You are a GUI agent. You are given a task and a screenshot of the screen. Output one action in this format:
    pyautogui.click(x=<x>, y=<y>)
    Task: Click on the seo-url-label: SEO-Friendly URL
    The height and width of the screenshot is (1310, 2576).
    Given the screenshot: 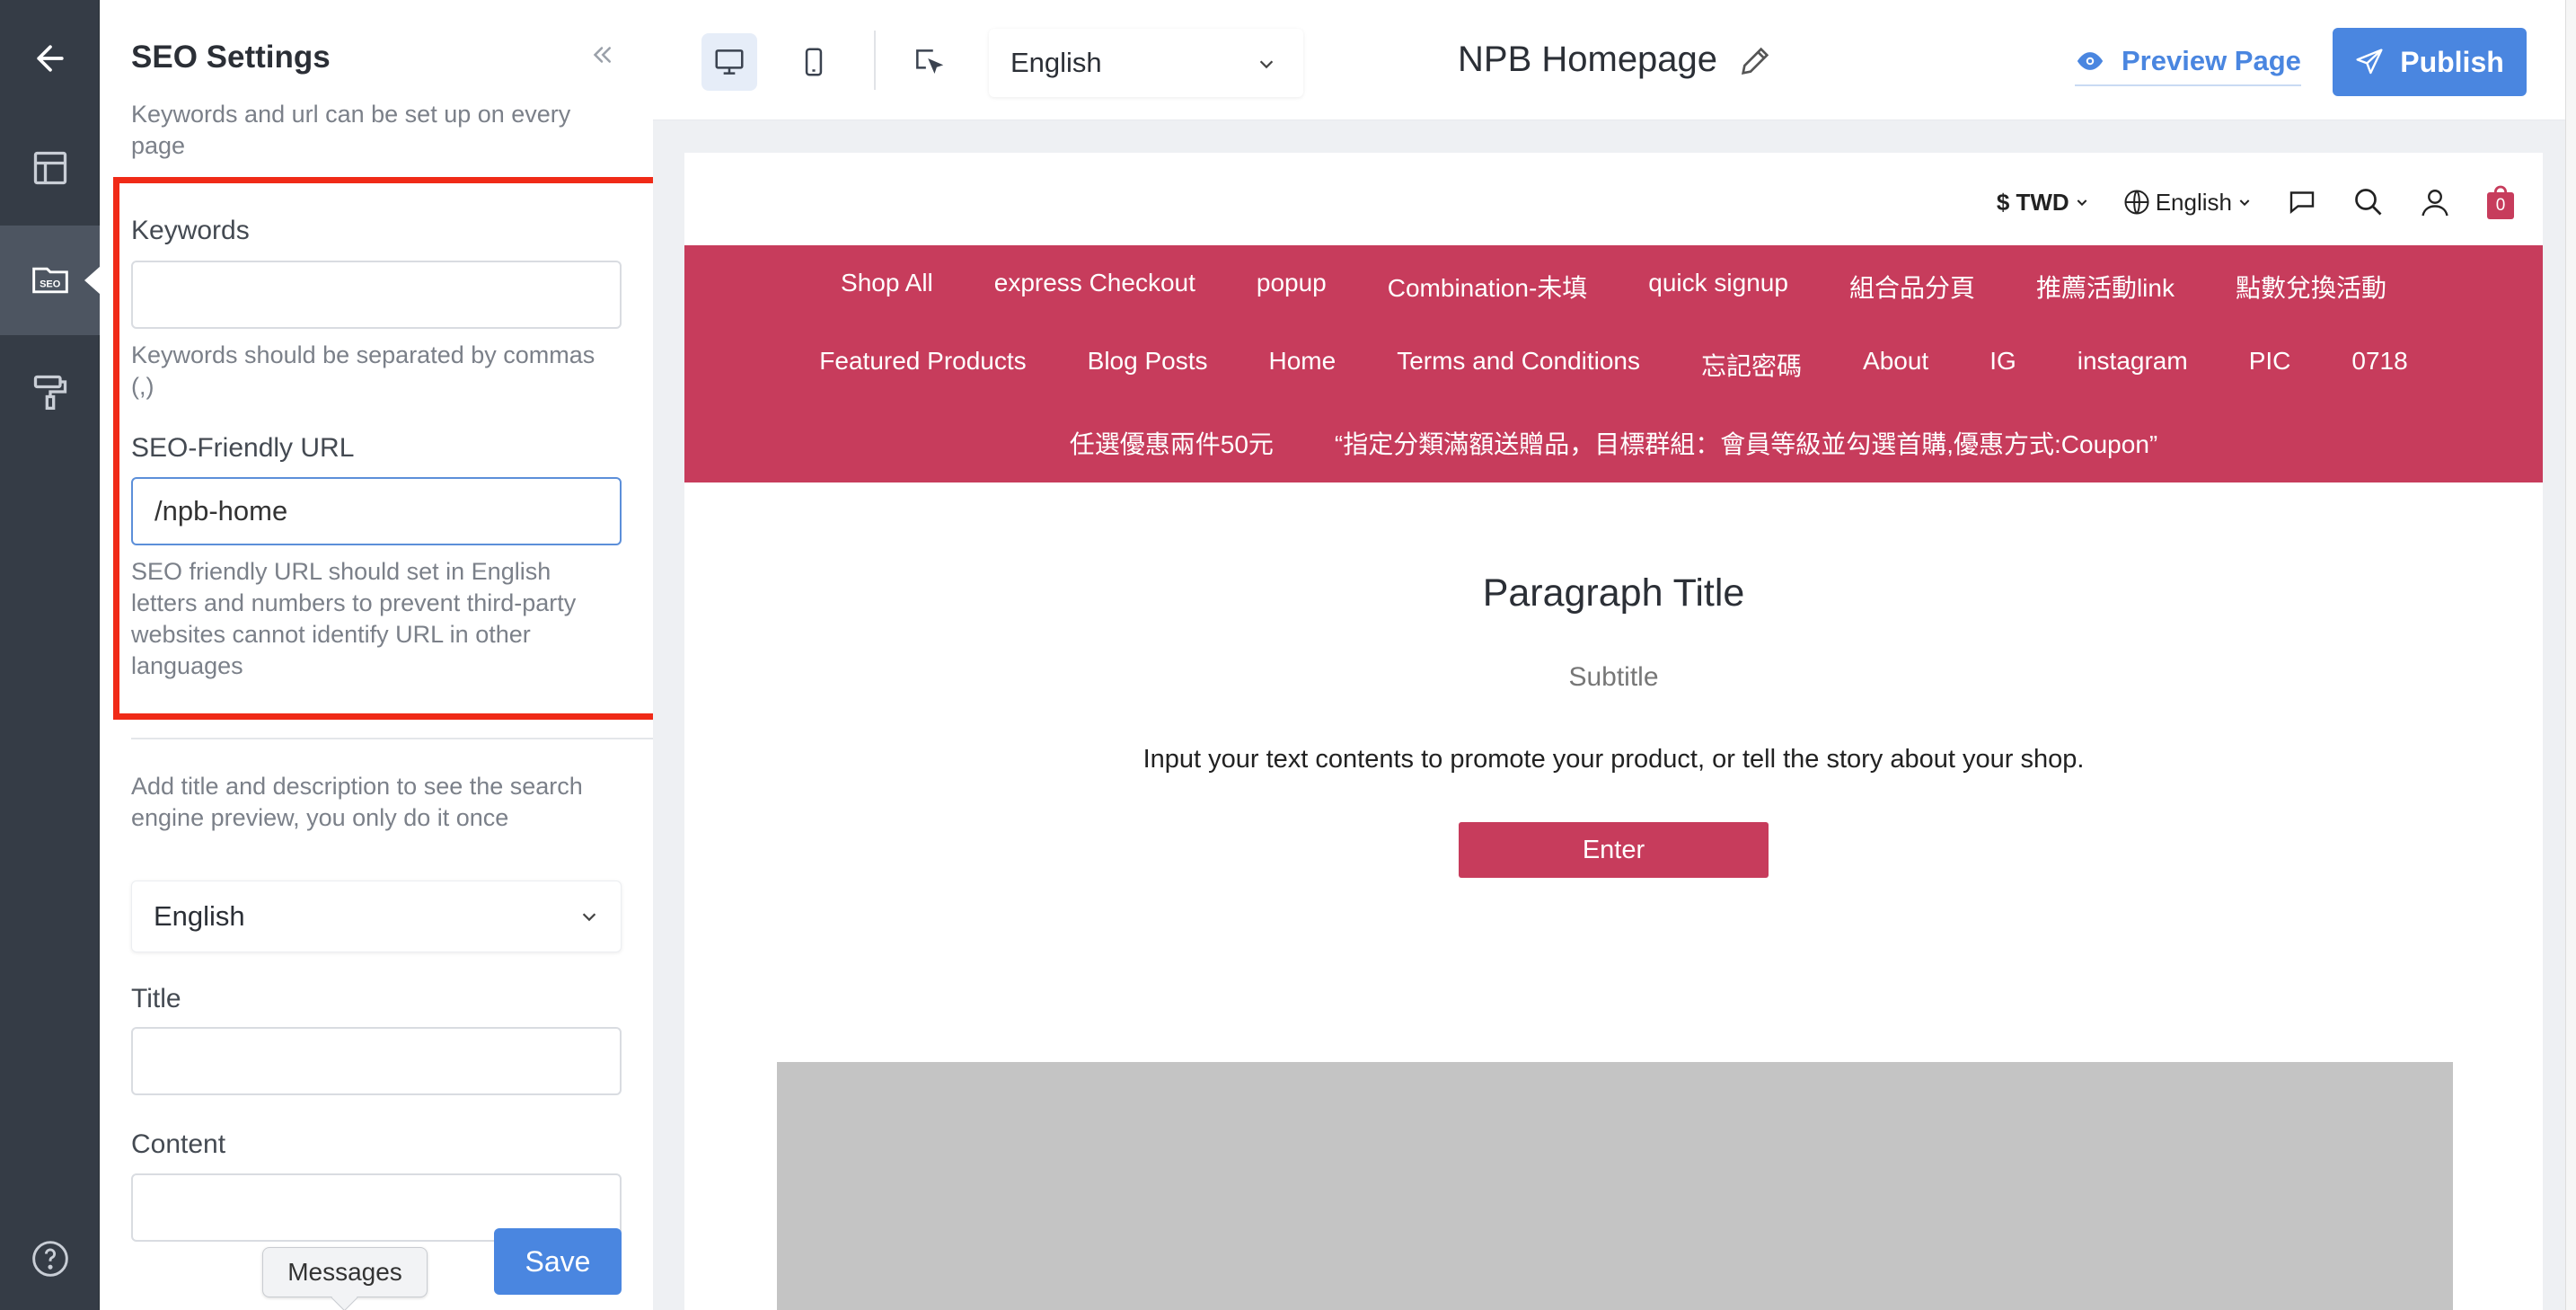 What is the action you would take?
    pyautogui.click(x=243, y=448)
    